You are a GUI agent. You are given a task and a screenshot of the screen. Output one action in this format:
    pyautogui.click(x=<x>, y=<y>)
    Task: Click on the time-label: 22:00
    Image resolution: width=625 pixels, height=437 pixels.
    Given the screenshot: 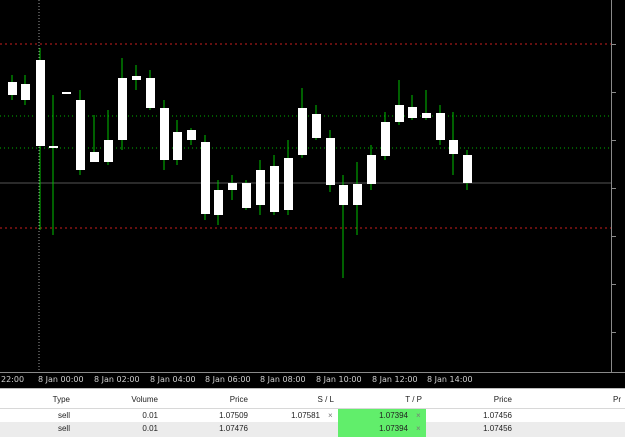 What is the action you would take?
    pyautogui.click(x=13, y=379)
    